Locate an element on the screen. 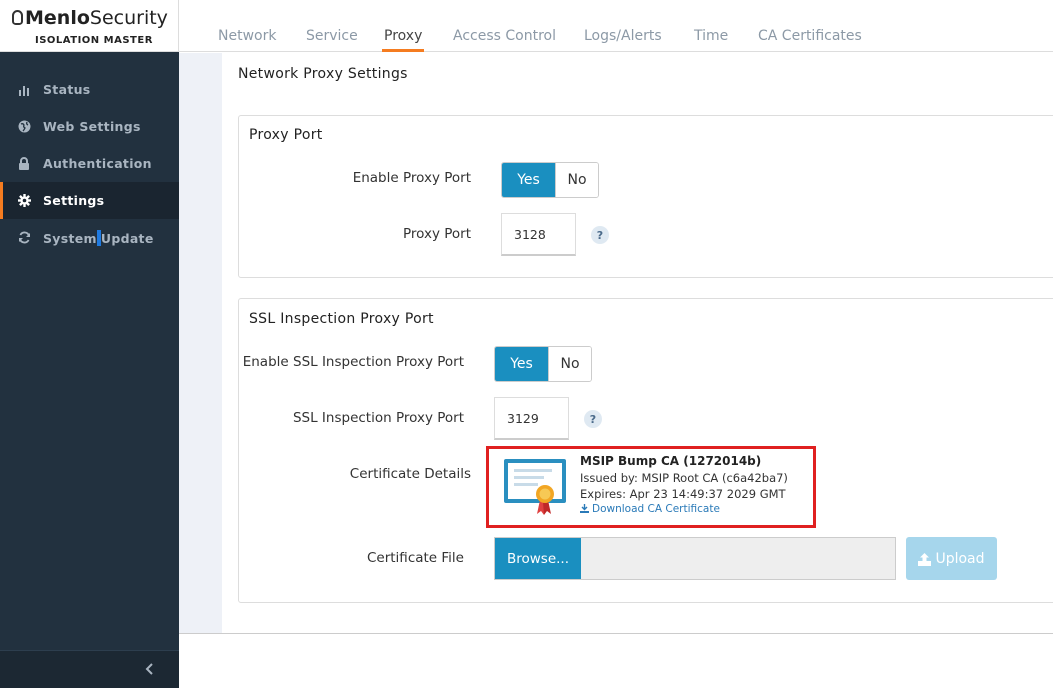  bar-chart-icon is located at coordinates (24, 90).